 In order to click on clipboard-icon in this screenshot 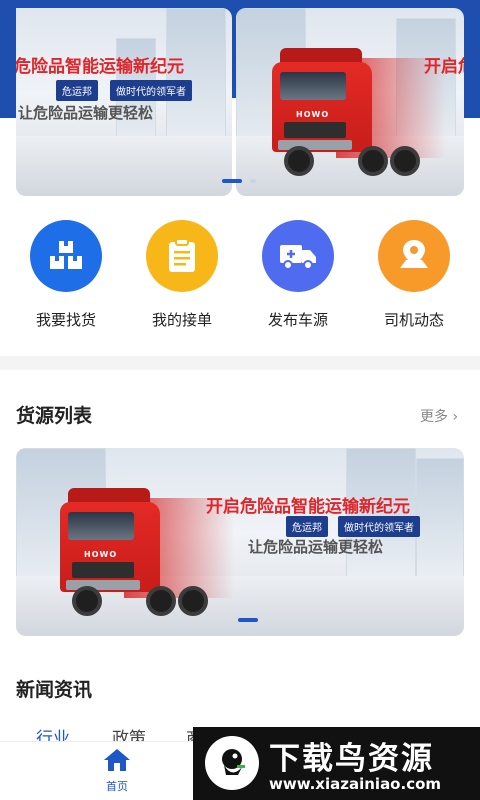, I will do `click(182, 256)`.